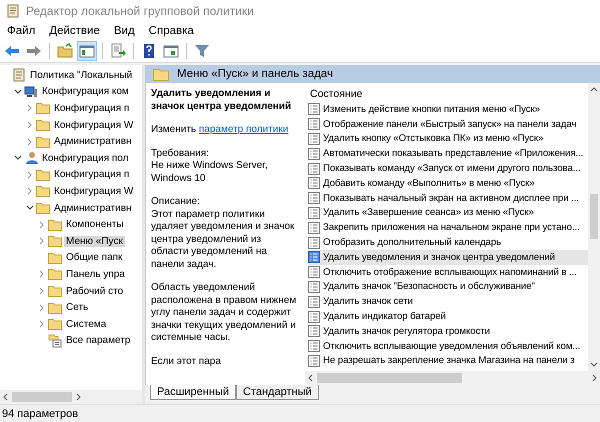 The width and height of the screenshot is (600, 422). Describe the element at coordinates (255, 74) in the screenshot. I see `panel-title: Меню «Пуск» и панель задач` at that location.